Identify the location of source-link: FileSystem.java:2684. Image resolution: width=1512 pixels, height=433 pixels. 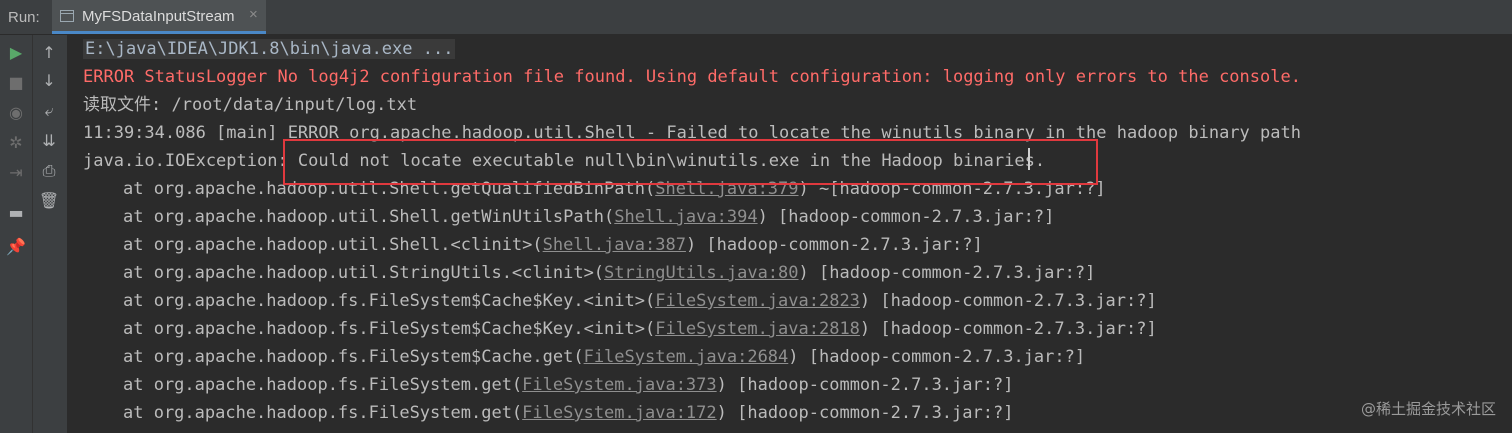
(686, 357).